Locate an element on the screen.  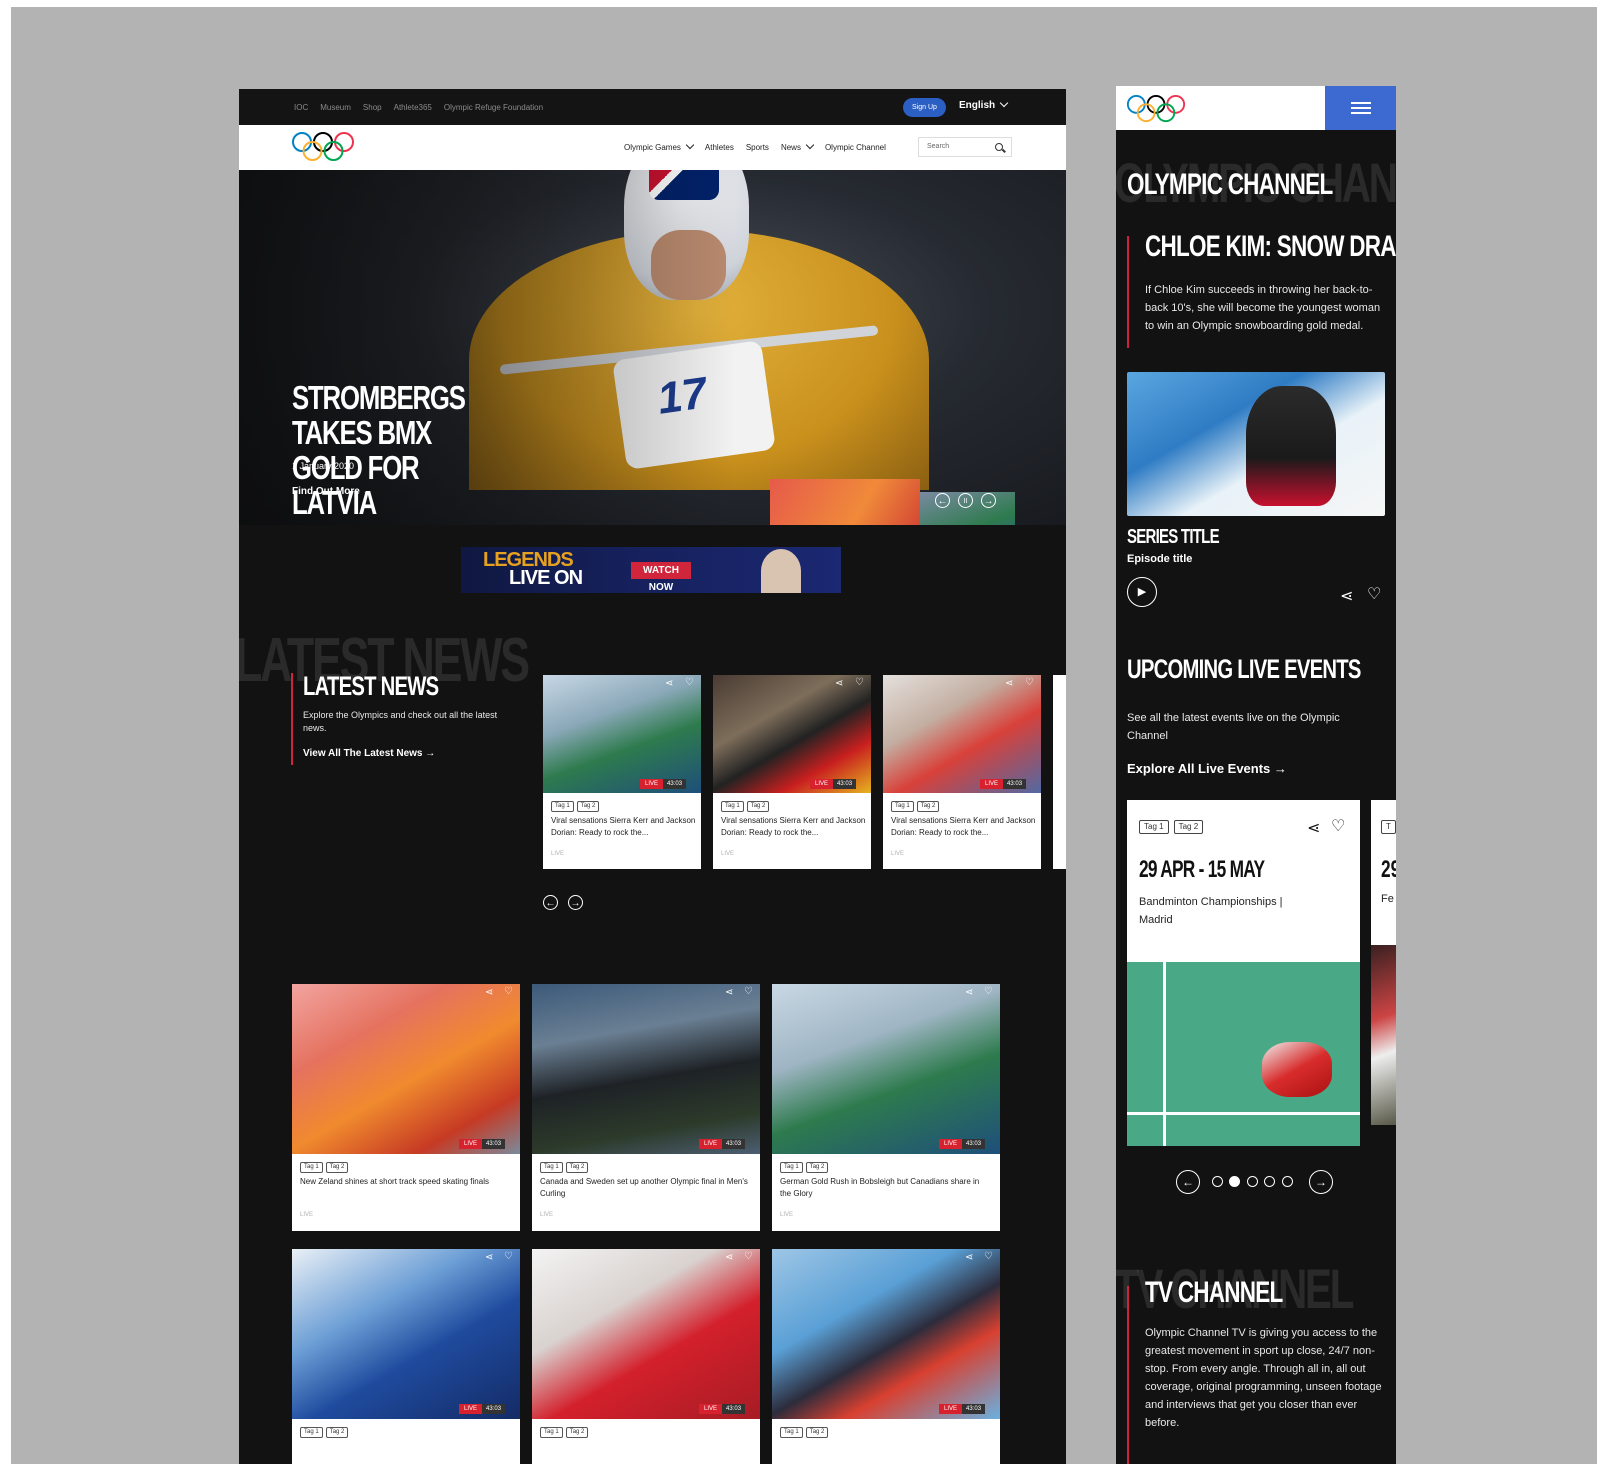
nav-sports: Sports is located at coordinates (757, 147).